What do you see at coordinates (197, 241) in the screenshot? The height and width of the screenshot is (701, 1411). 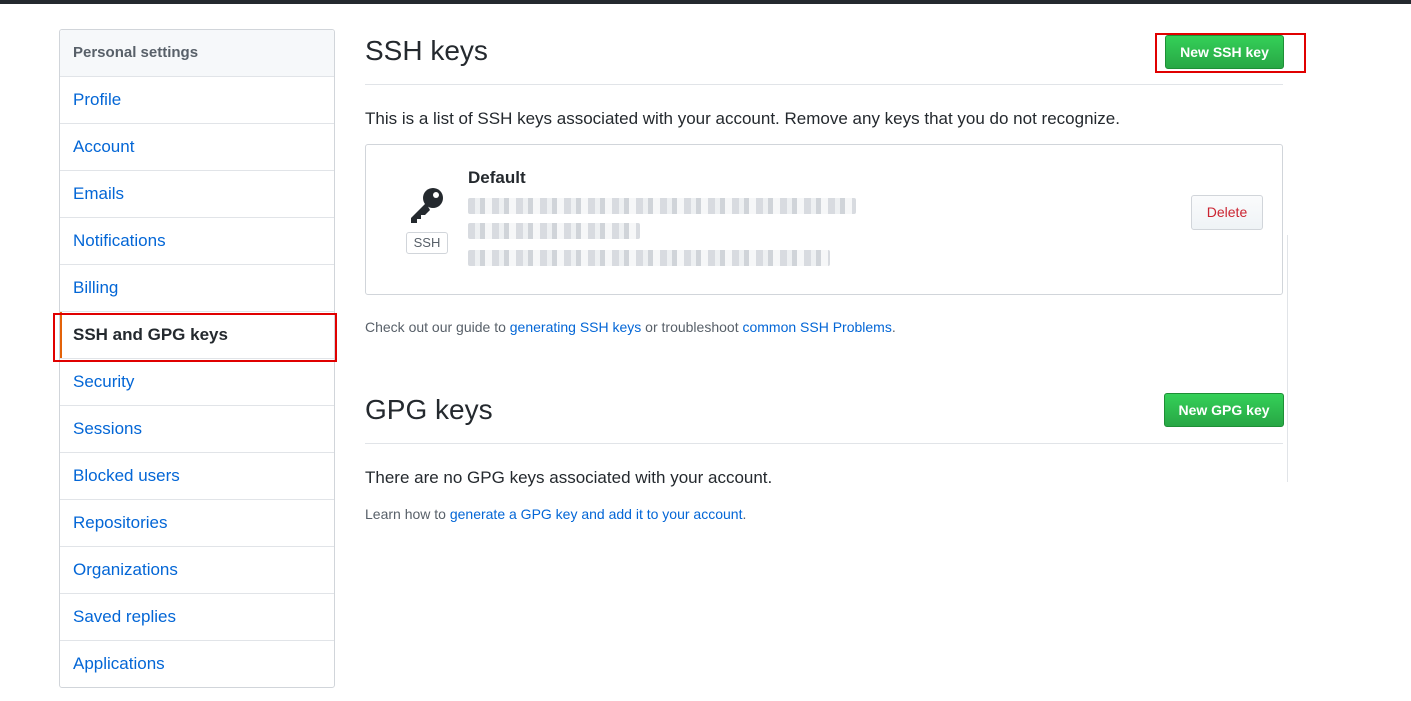 I see `sidebar-item-notifications: Notifications` at bounding box center [197, 241].